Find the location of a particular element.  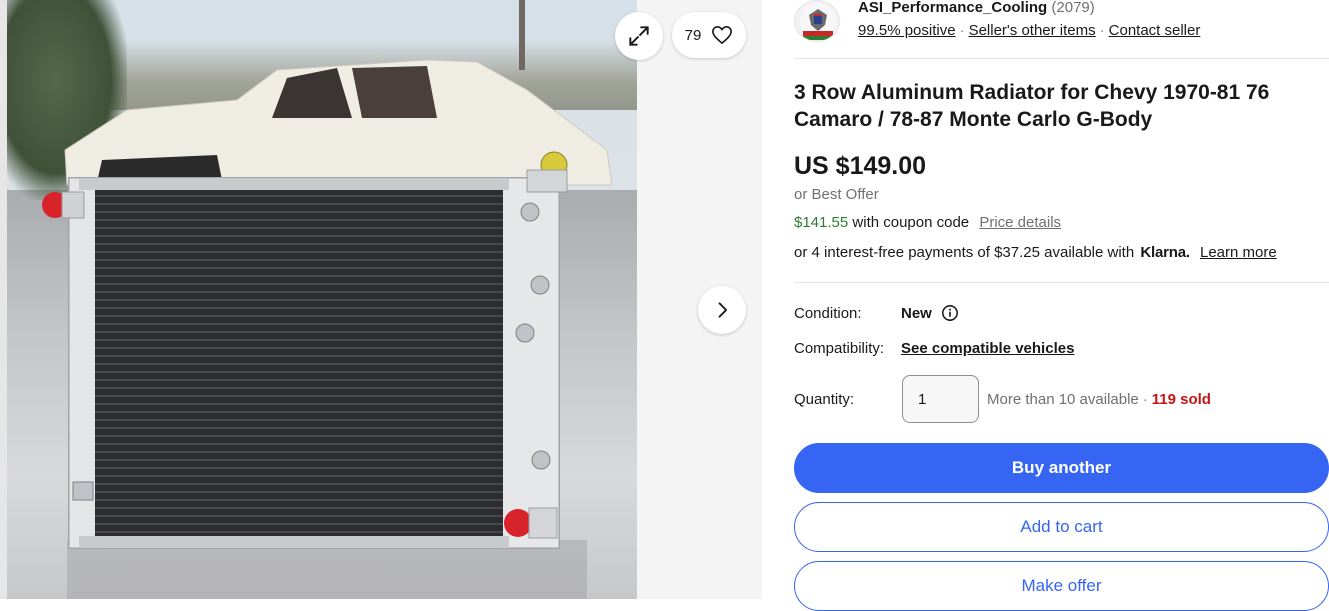

info-icon is located at coordinates (950, 313).